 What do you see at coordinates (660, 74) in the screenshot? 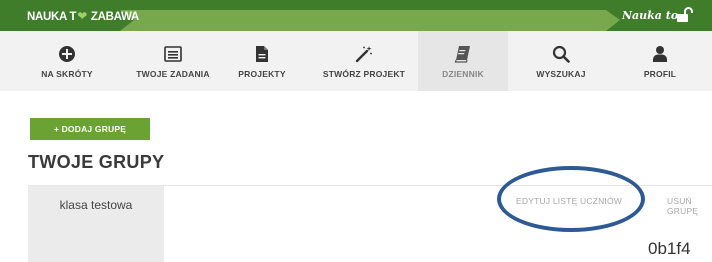
I see `nav-label: PROFIL` at bounding box center [660, 74].